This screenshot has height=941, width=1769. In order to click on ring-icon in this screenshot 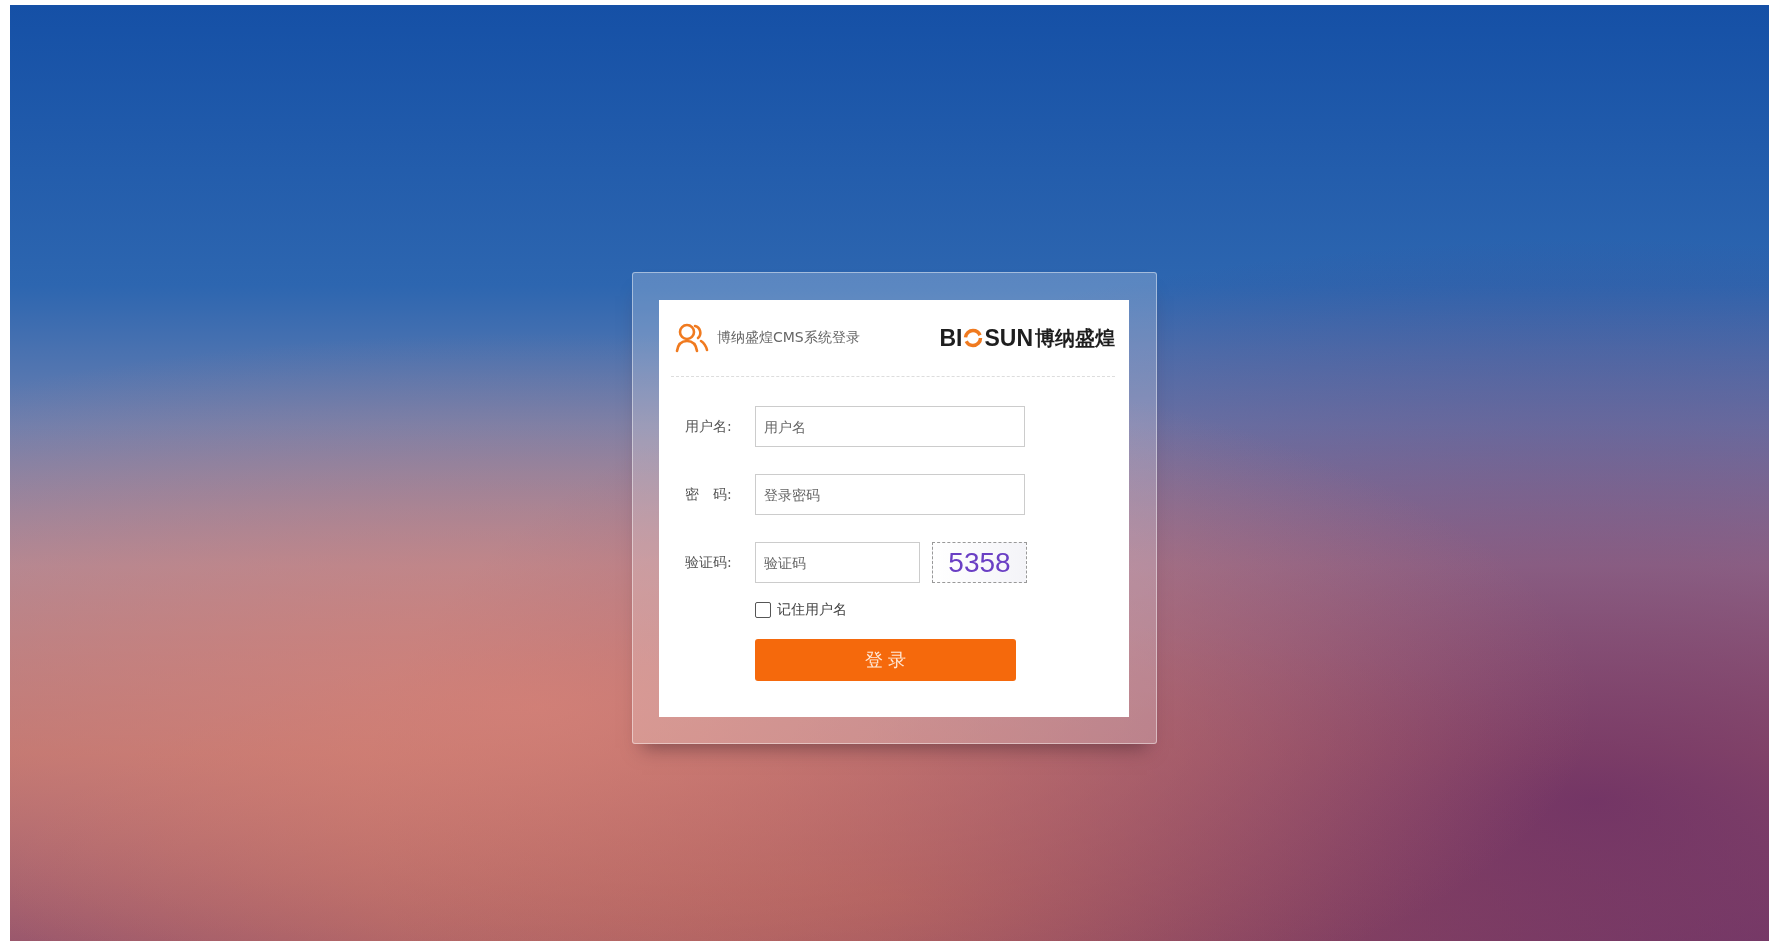, I will do `click(973, 338)`.